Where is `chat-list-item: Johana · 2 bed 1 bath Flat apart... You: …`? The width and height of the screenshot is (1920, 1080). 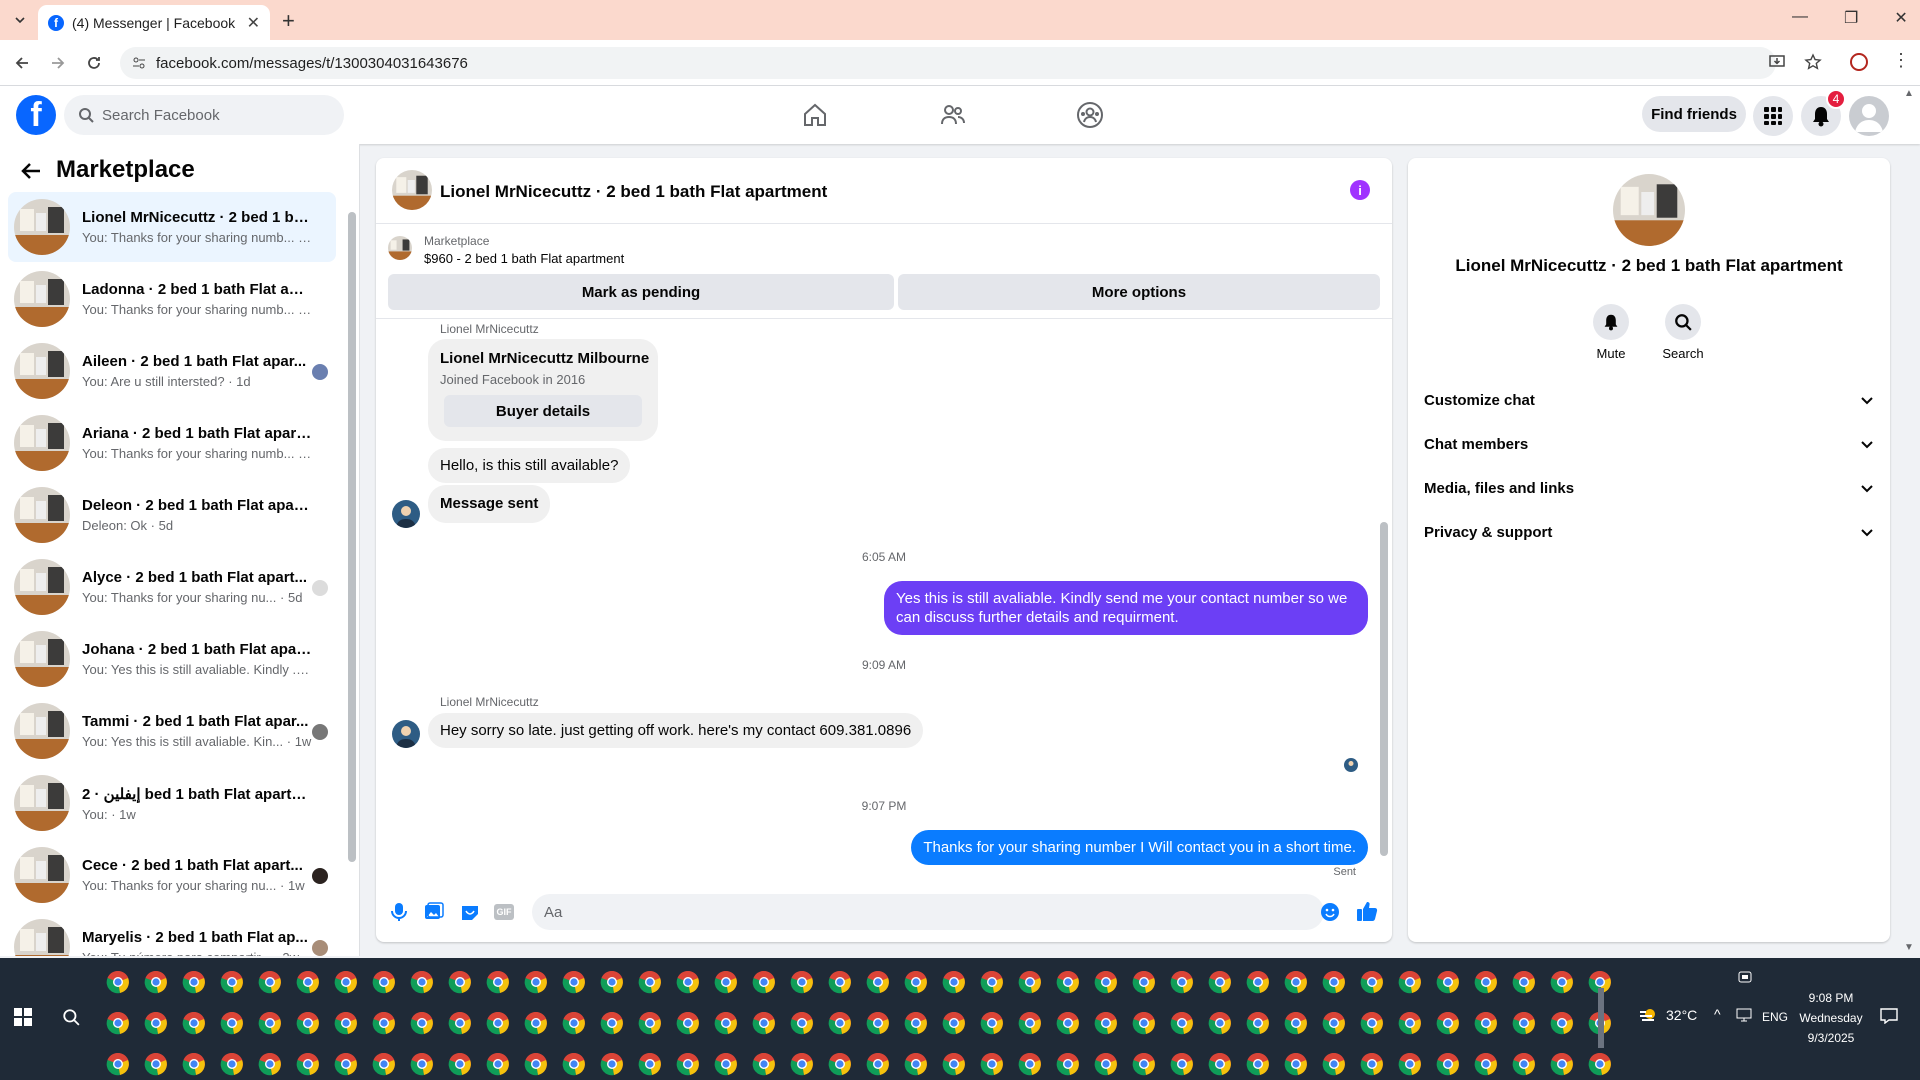 chat-list-item: Johana · 2 bed 1 bath Flat apart... You: … is located at coordinates (172, 659).